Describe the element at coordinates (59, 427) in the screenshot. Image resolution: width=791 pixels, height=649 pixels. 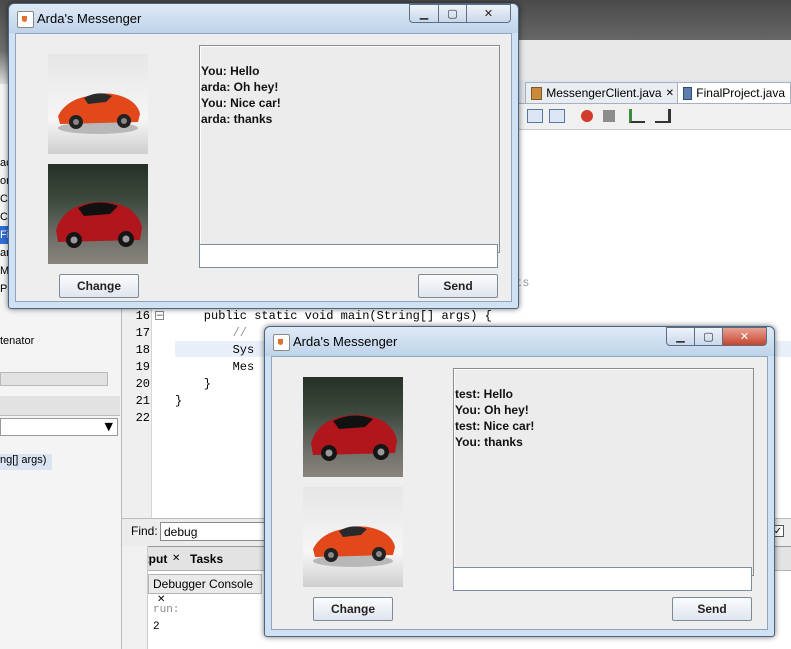
I see `navigator-dropdown: ▼` at that location.